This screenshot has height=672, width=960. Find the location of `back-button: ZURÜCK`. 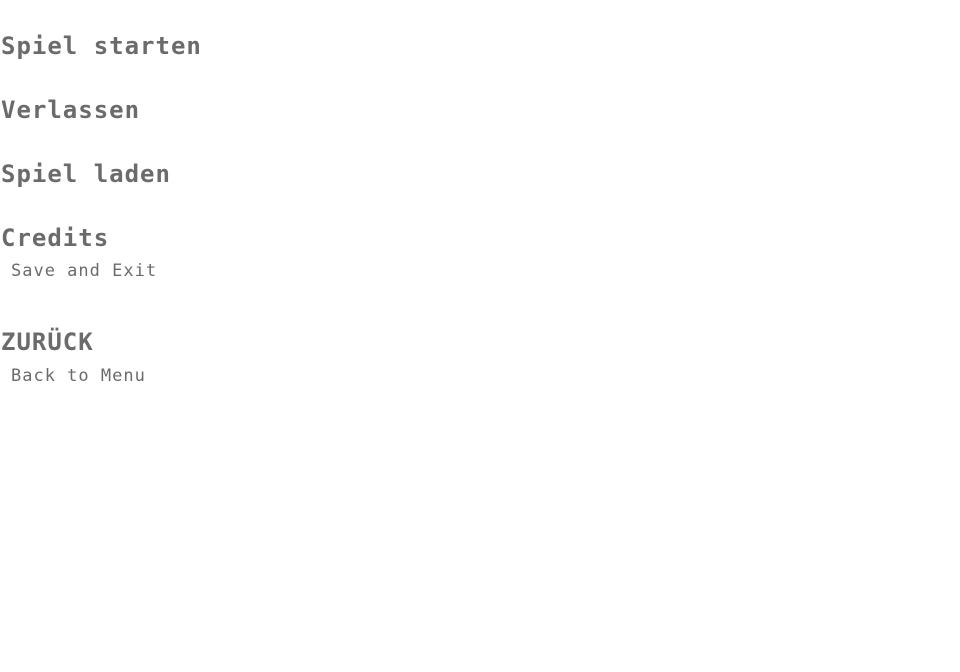

back-button: ZURÜCK is located at coordinates (47, 342).